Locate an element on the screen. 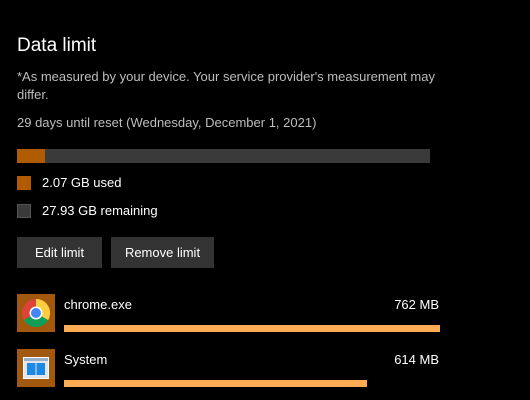 The height and width of the screenshot is (400, 530). used-swatch is located at coordinates (24, 182).